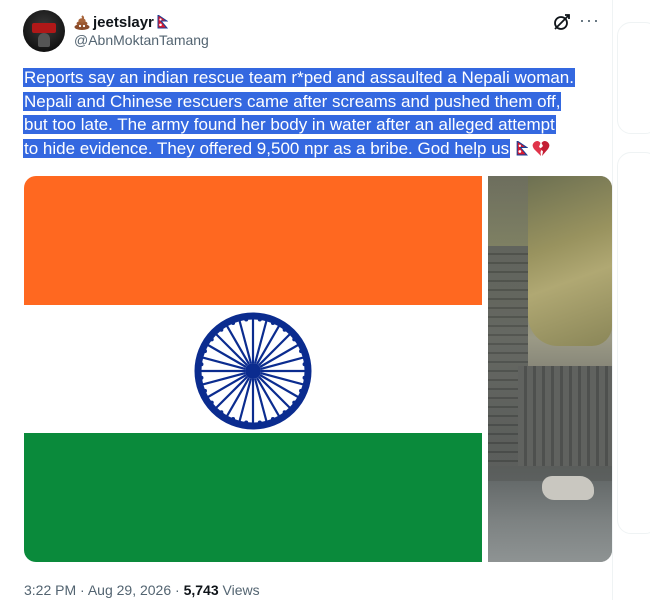  Describe the element at coordinates (568, 488) in the screenshot. I see `photo-bundle` at that location.